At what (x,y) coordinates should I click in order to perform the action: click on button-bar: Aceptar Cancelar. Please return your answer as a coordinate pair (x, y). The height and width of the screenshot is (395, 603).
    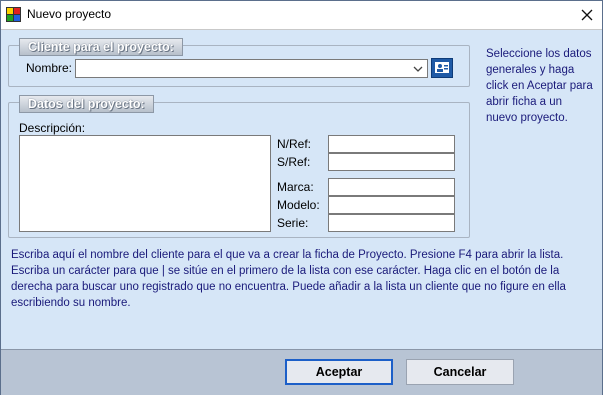
    Looking at the image, I should click on (301, 372).